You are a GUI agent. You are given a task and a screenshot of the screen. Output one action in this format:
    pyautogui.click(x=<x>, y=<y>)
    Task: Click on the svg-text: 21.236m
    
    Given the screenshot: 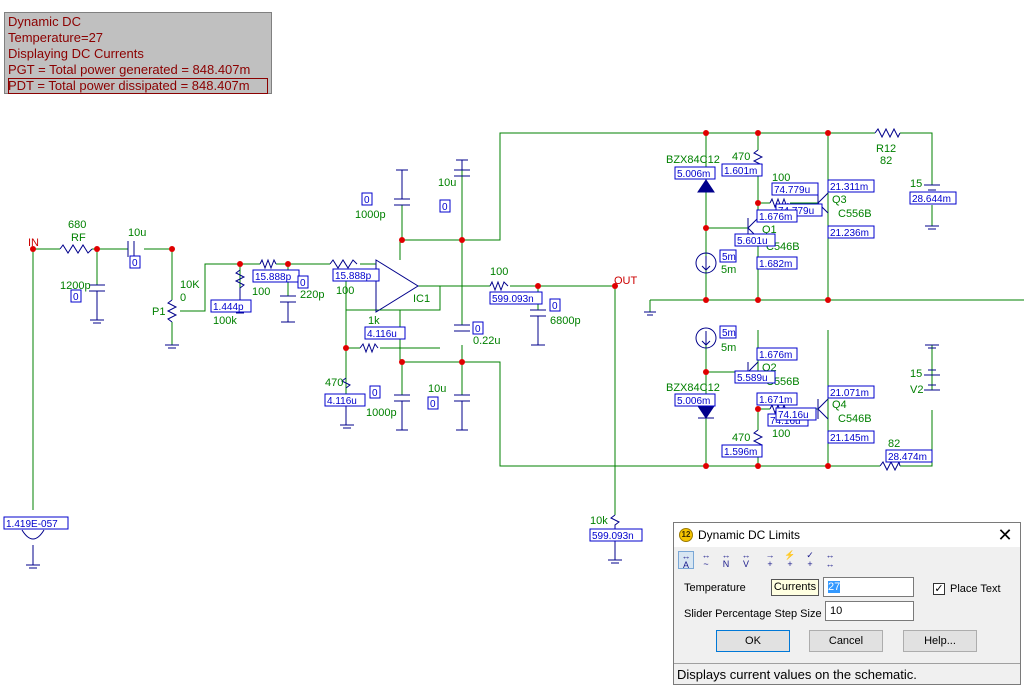 What is the action you would take?
    pyautogui.click(x=849, y=233)
    